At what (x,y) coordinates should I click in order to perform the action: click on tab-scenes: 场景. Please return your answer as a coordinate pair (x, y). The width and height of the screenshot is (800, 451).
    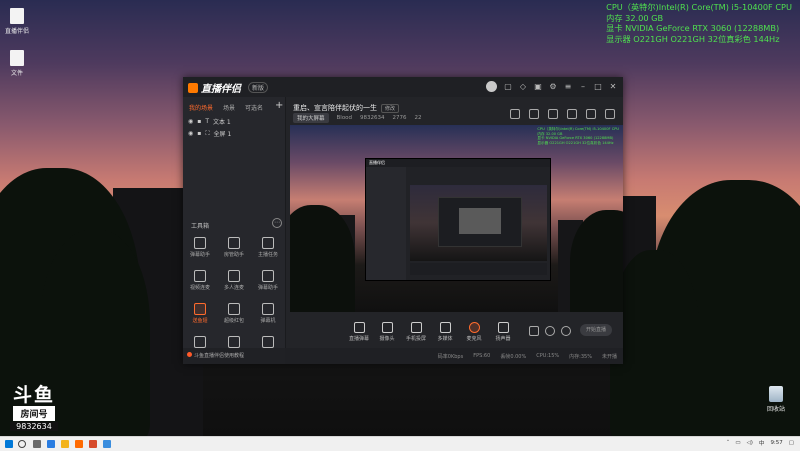
    Looking at the image, I should click on (229, 107).